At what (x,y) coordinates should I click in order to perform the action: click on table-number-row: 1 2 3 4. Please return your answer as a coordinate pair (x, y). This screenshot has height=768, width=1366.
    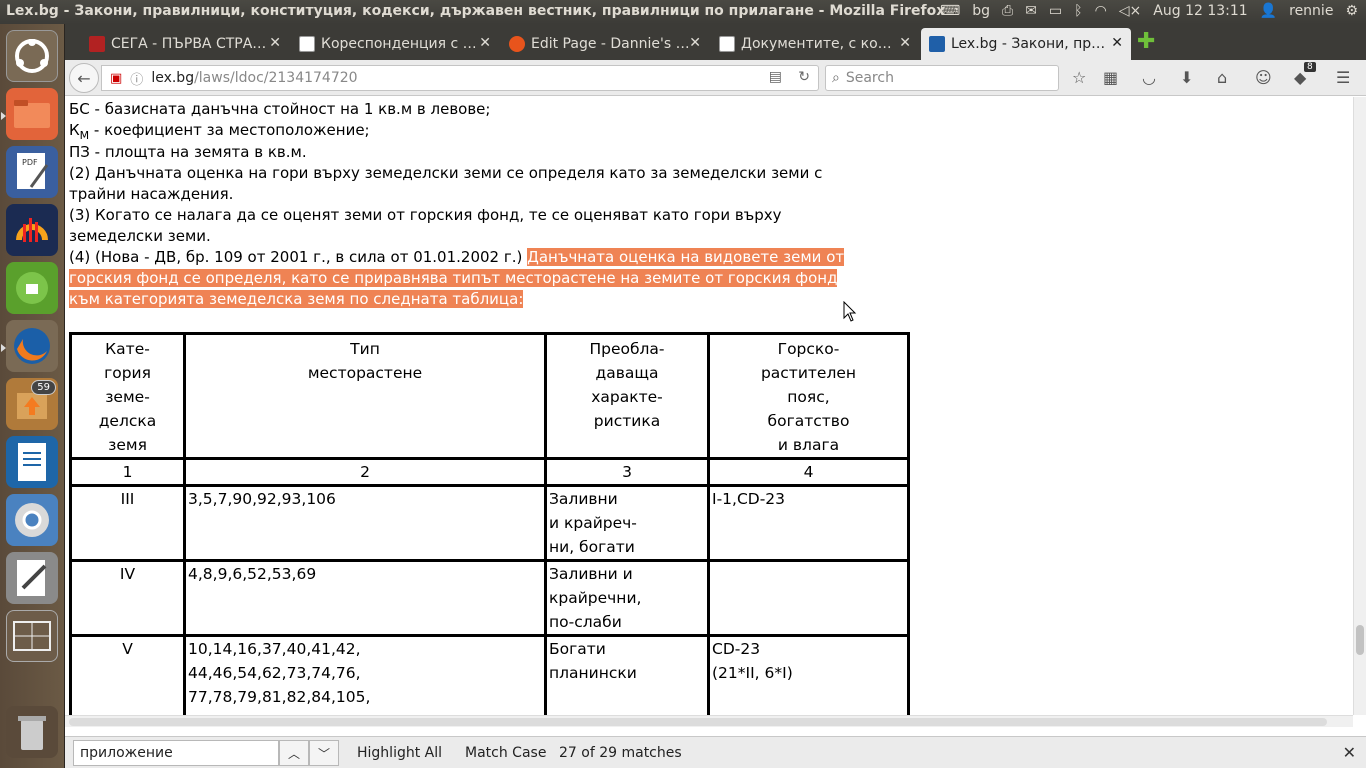
    Looking at the image, I should click on (489, 472).